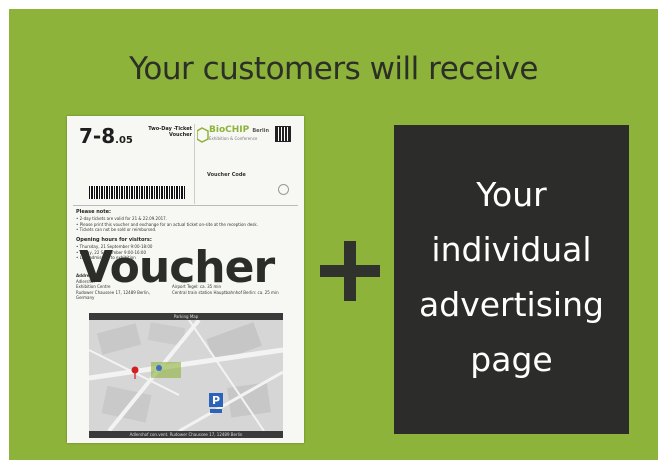 The image size is (665, 465). What do you see at coordinates (186, 316) in the screenshot?
I see `map-title: Parking Map` at bounding box center [186, 316].